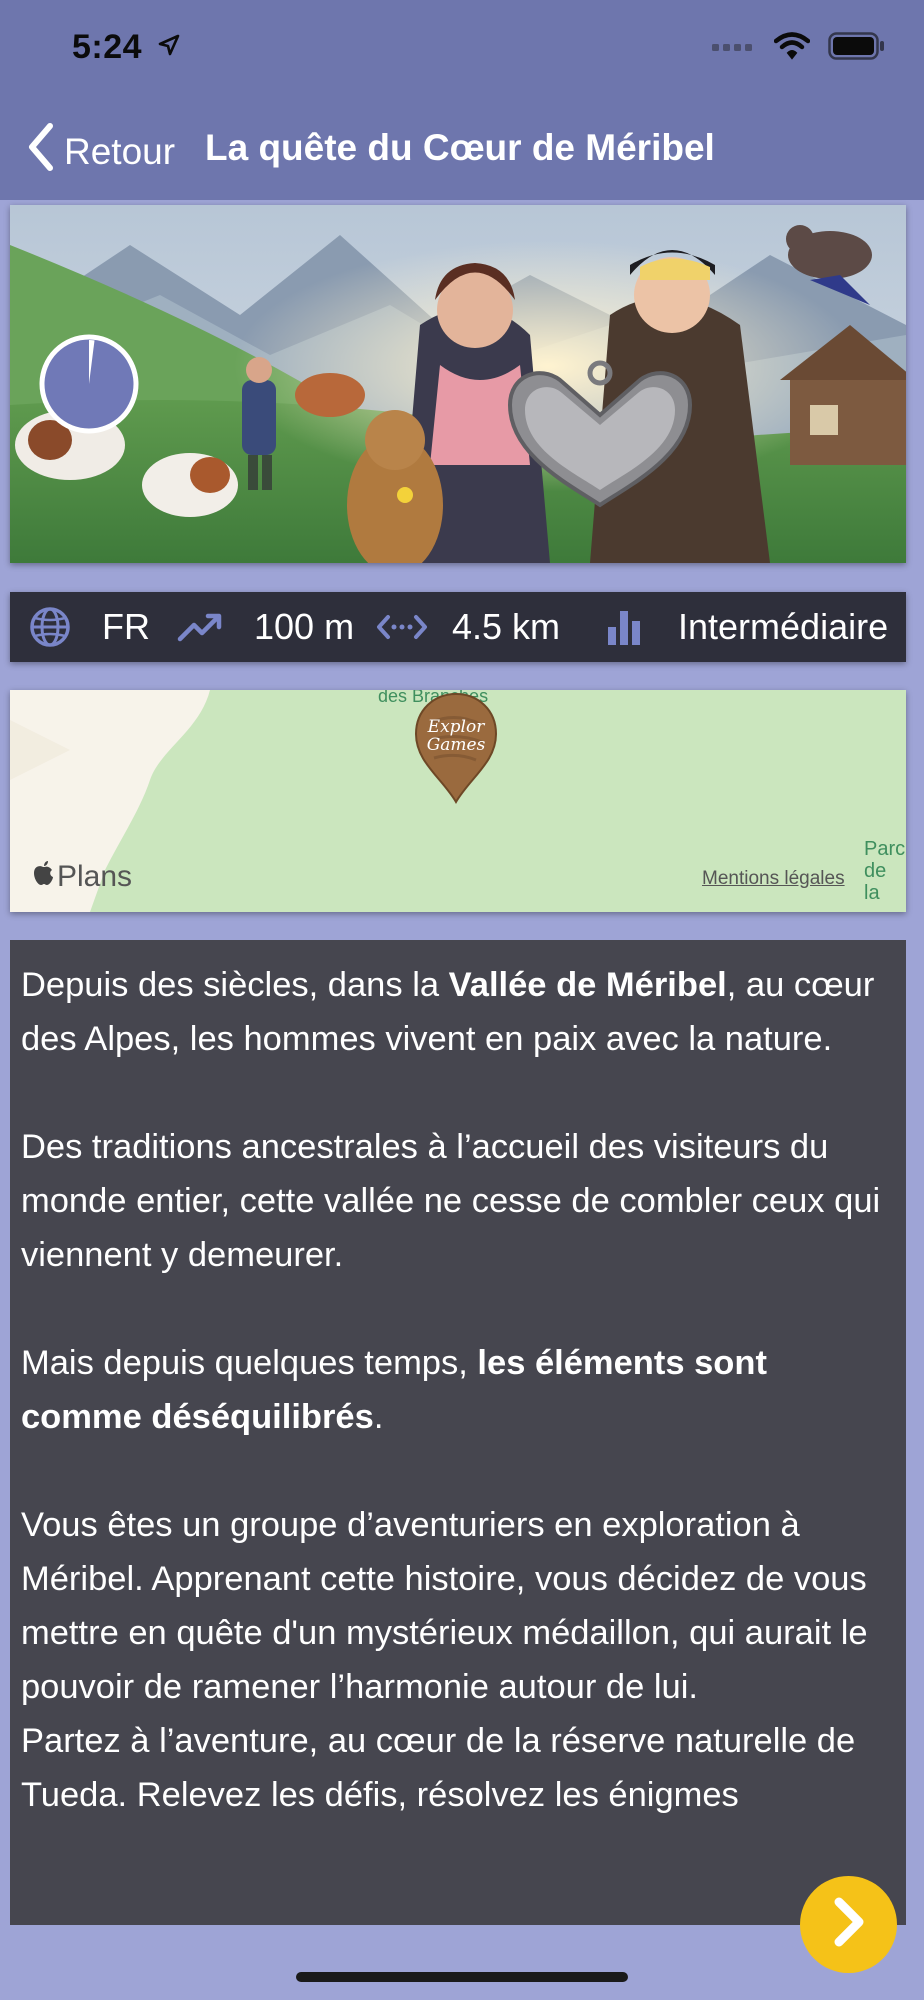 The image size is (924, 2000). What do you see at coordinates (506, 626) in the screenshot?
I see `distance-value: 4.5 km` at bounding box center [506, 626].